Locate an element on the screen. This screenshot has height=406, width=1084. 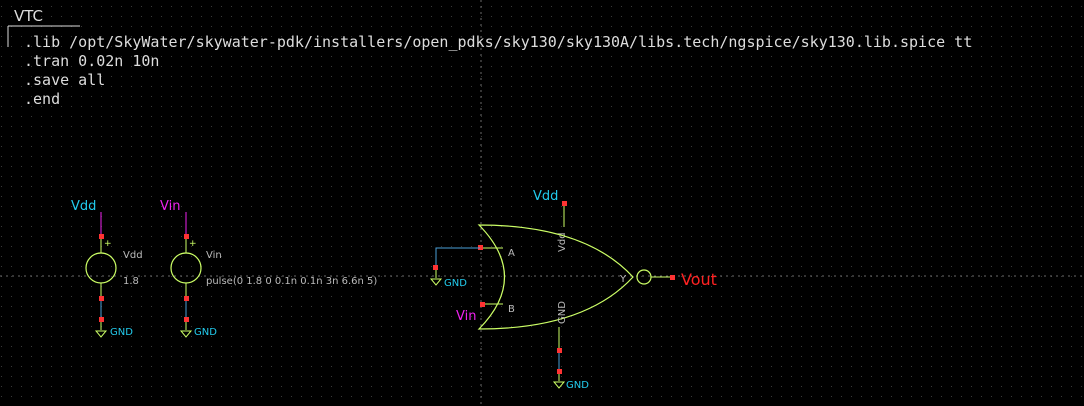
vdd-voltage-source: Vdd + GND Vdd 1.8 is located at coordinates (107, 268).